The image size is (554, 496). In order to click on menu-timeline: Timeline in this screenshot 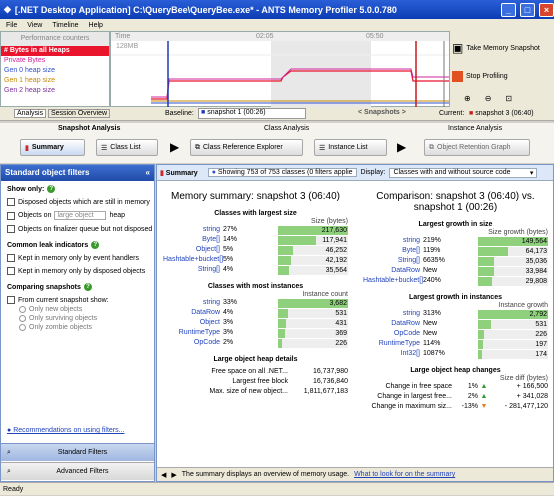, I will do `click(65, 25)`.